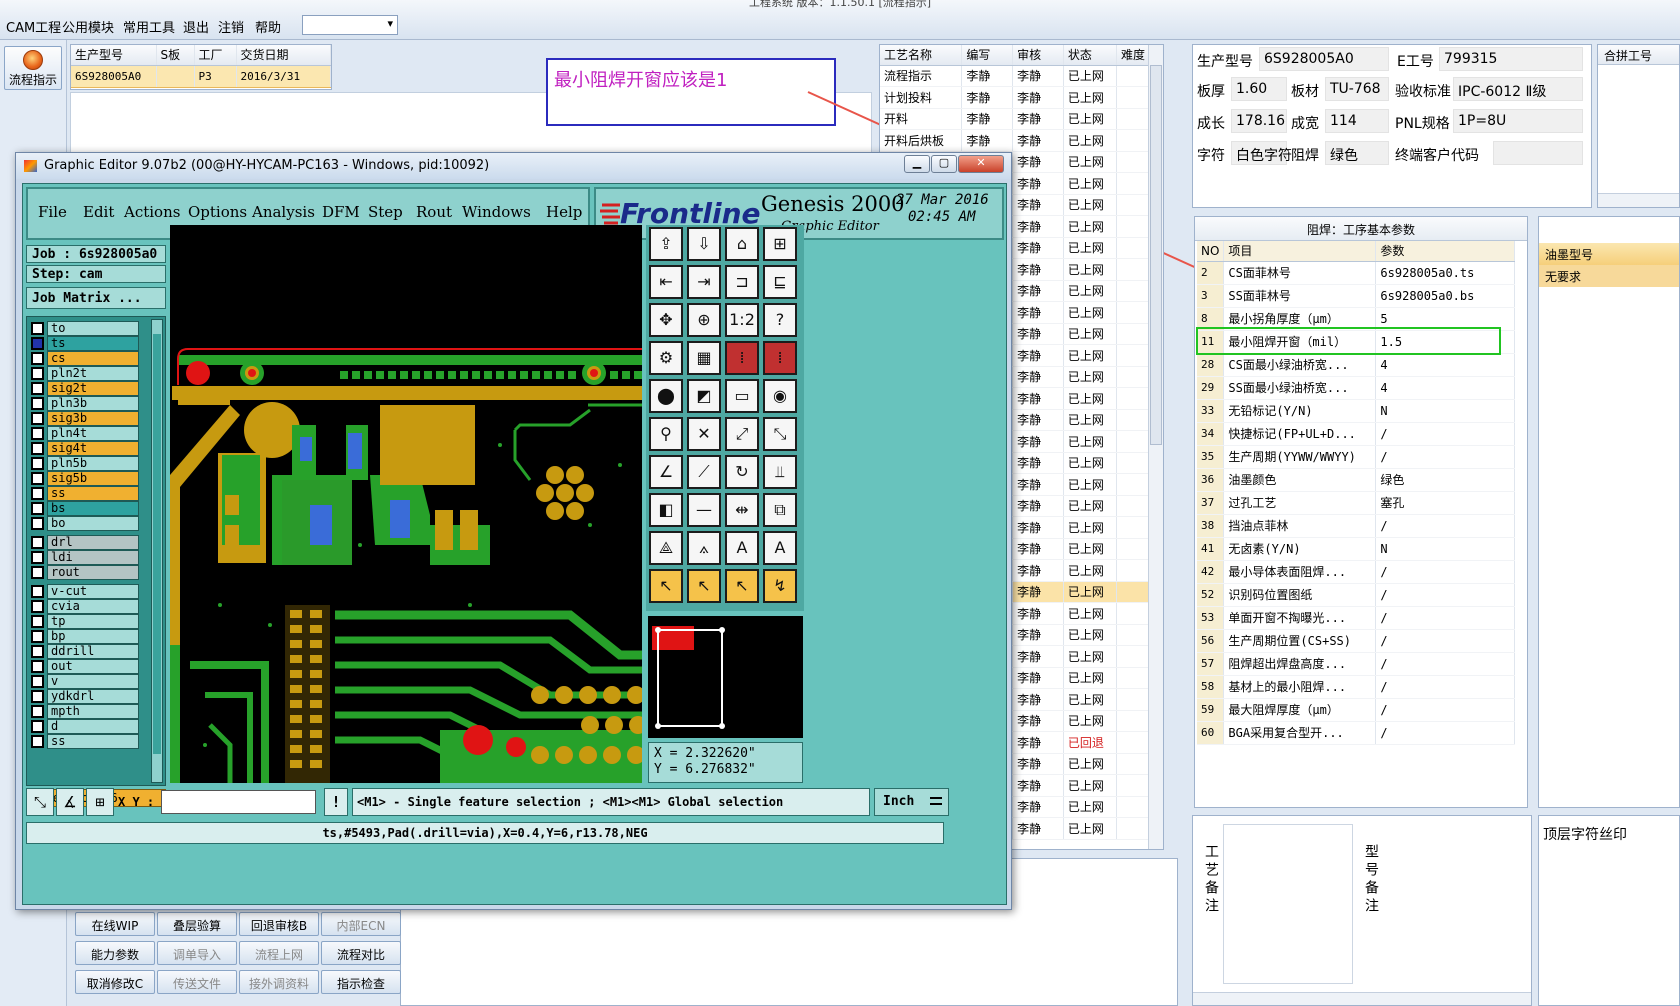 The image size is (1680, 1006). I want to click on tool-button: ⤢, so click(742, 434).